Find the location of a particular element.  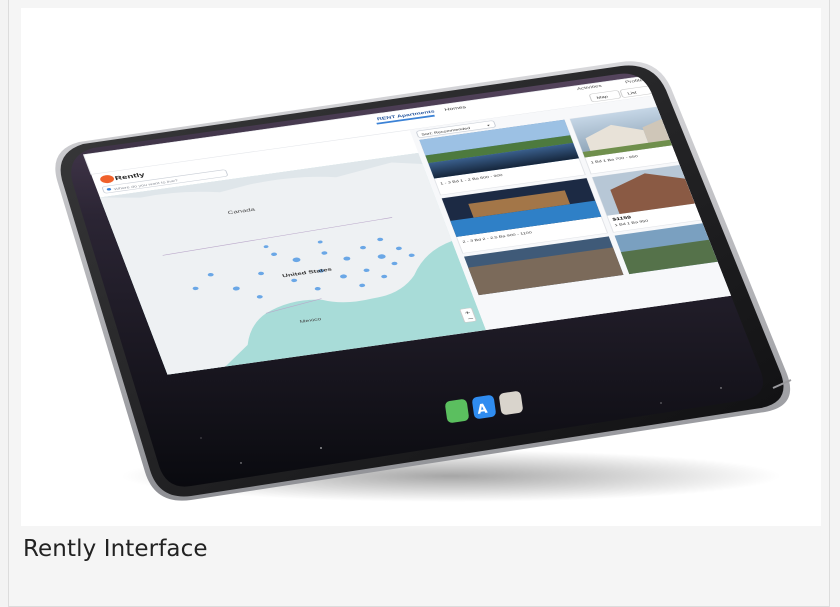

image-caption: Rently Interface is located at coordinates (115, 549).